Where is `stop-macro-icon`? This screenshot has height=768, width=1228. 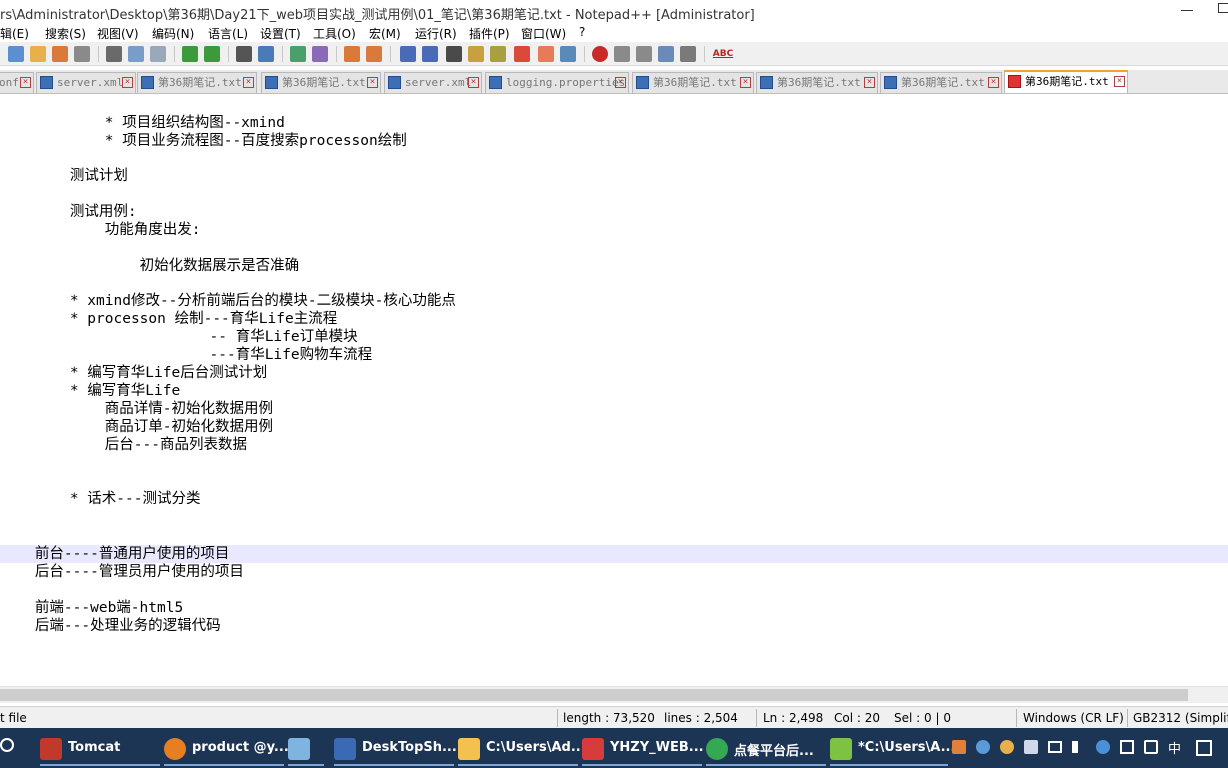 stop-macro-icon is located at coordinates (622, 54).